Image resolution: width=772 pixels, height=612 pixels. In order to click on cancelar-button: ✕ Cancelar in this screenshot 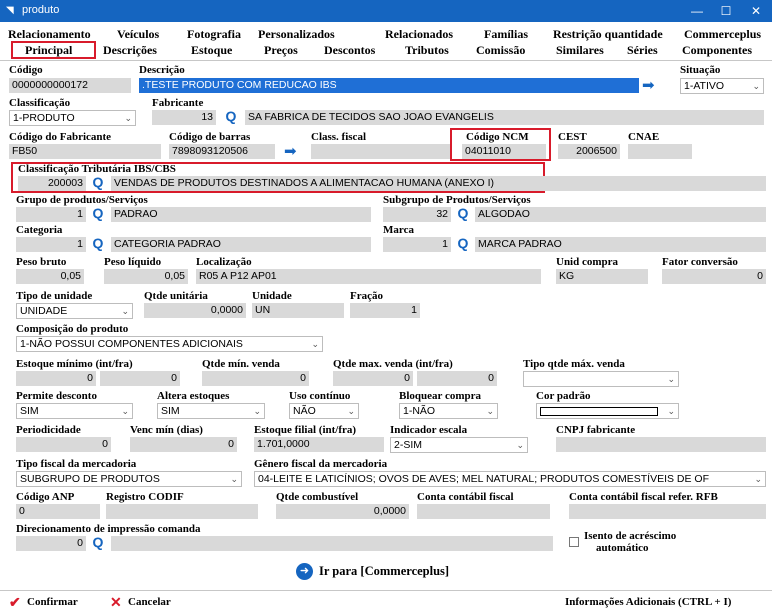, I will do `click(155, 602)`.